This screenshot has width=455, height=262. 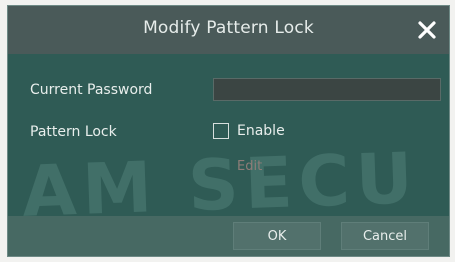 What do you see at coordinates (261, 131) in the screenshot?
I see `enable-label: Enable` at bounding box center [261, 131].